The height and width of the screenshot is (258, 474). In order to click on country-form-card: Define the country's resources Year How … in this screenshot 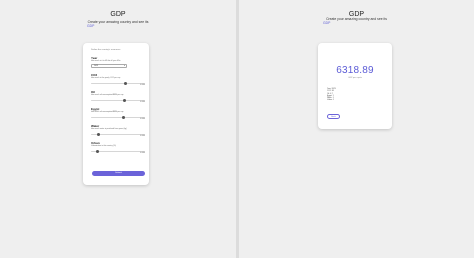, I will do `click(116, 114)`.